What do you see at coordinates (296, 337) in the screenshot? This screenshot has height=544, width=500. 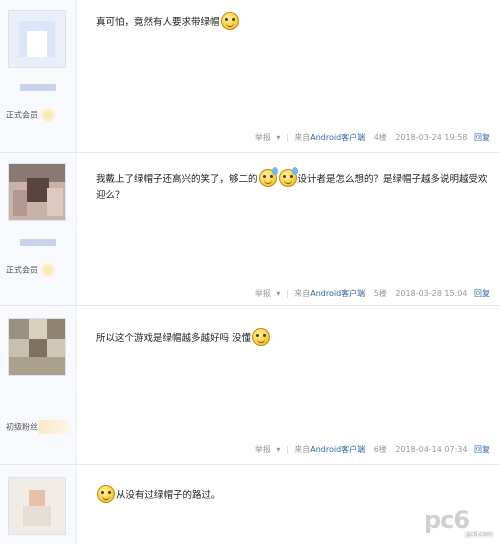 I see `post-content: 所以这个游戏是绿帽越多越好吗 没懂` at bounding box center [296, 337].